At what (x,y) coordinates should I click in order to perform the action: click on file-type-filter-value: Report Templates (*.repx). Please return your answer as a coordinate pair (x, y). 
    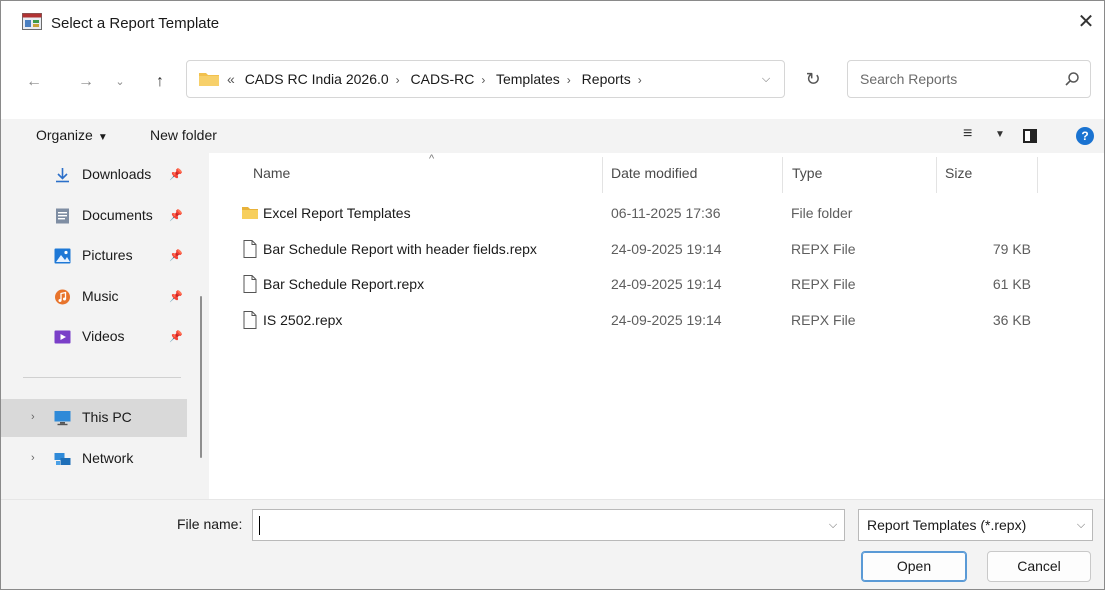
    Looking at the image, I should click on (947, 525).